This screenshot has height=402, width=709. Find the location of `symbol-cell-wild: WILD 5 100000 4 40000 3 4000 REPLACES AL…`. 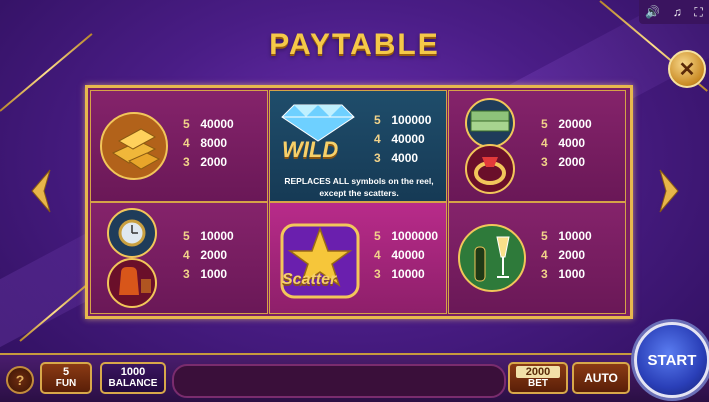

symbol-cell-wild: WILD 5 100000 4 40000 3 4000 REPLACES AL… is located at coordinates (358, 146).